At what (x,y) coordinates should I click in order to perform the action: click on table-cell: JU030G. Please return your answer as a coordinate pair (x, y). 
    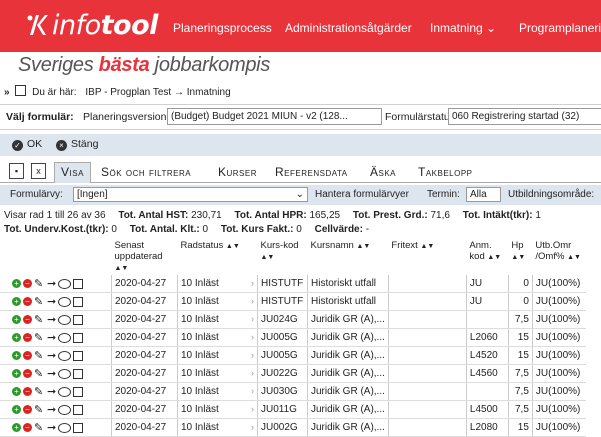
    Looking at the image, I should click on (282, 391).